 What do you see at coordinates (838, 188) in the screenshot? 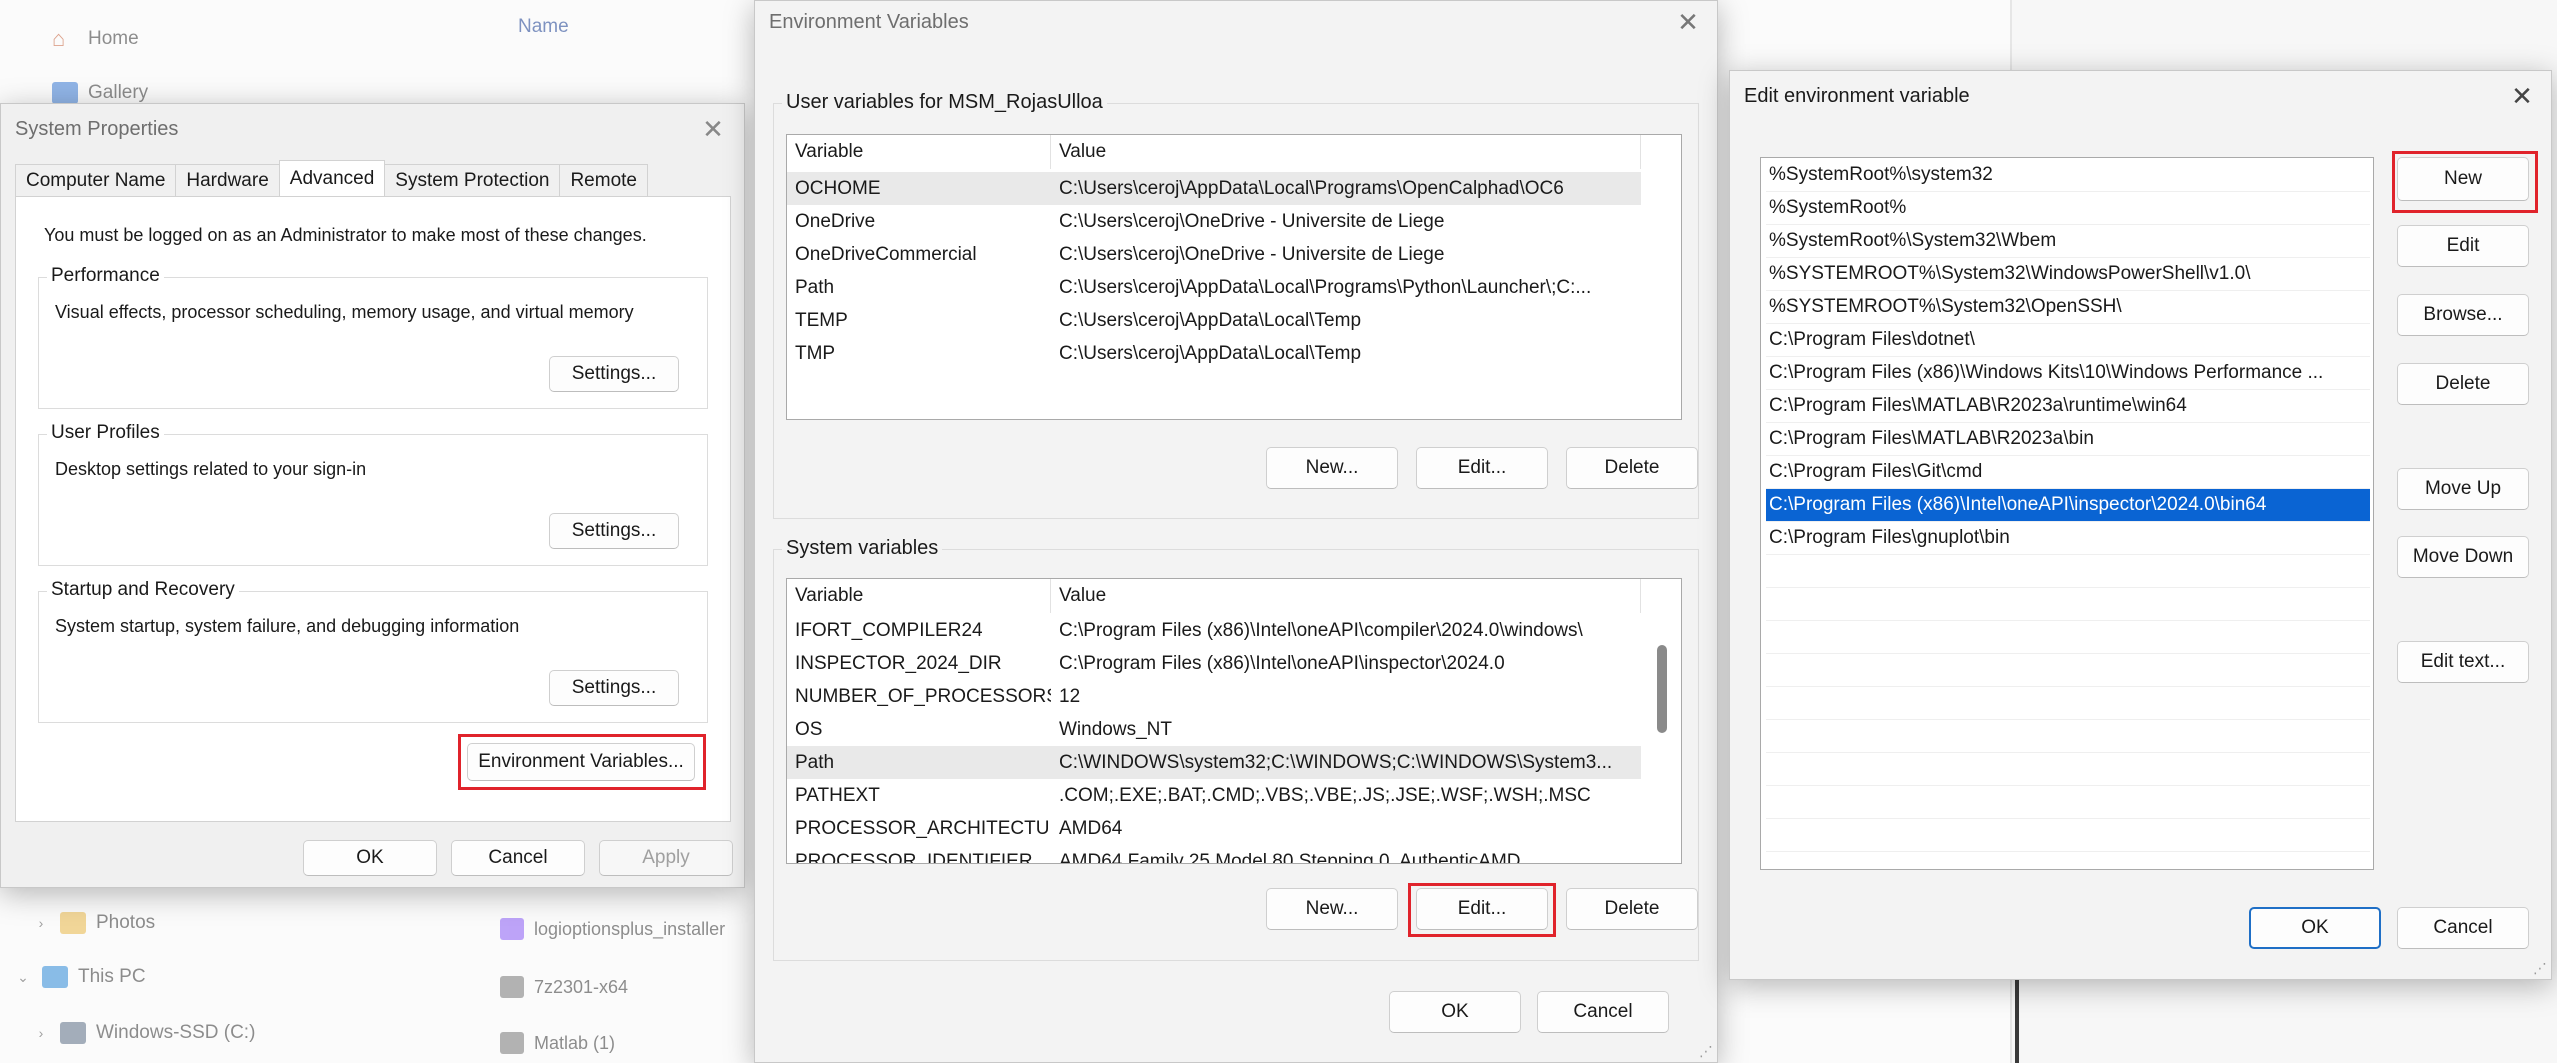
I see `variable-name: OCHOME` at bounding box center [838, 188].